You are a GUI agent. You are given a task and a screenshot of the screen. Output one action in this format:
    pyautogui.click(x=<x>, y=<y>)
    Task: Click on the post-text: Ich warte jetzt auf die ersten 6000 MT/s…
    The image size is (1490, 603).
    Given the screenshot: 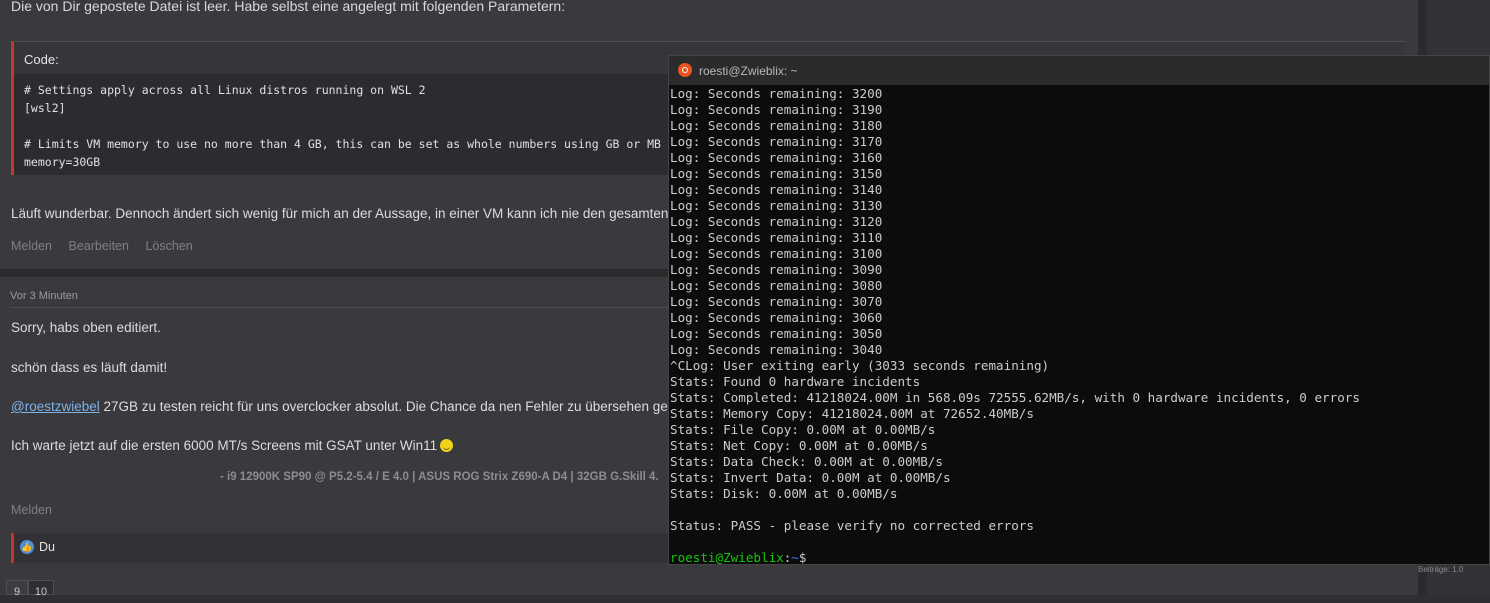 What is the action you would take?
    pyautogui.click(x=224, y=445)
    